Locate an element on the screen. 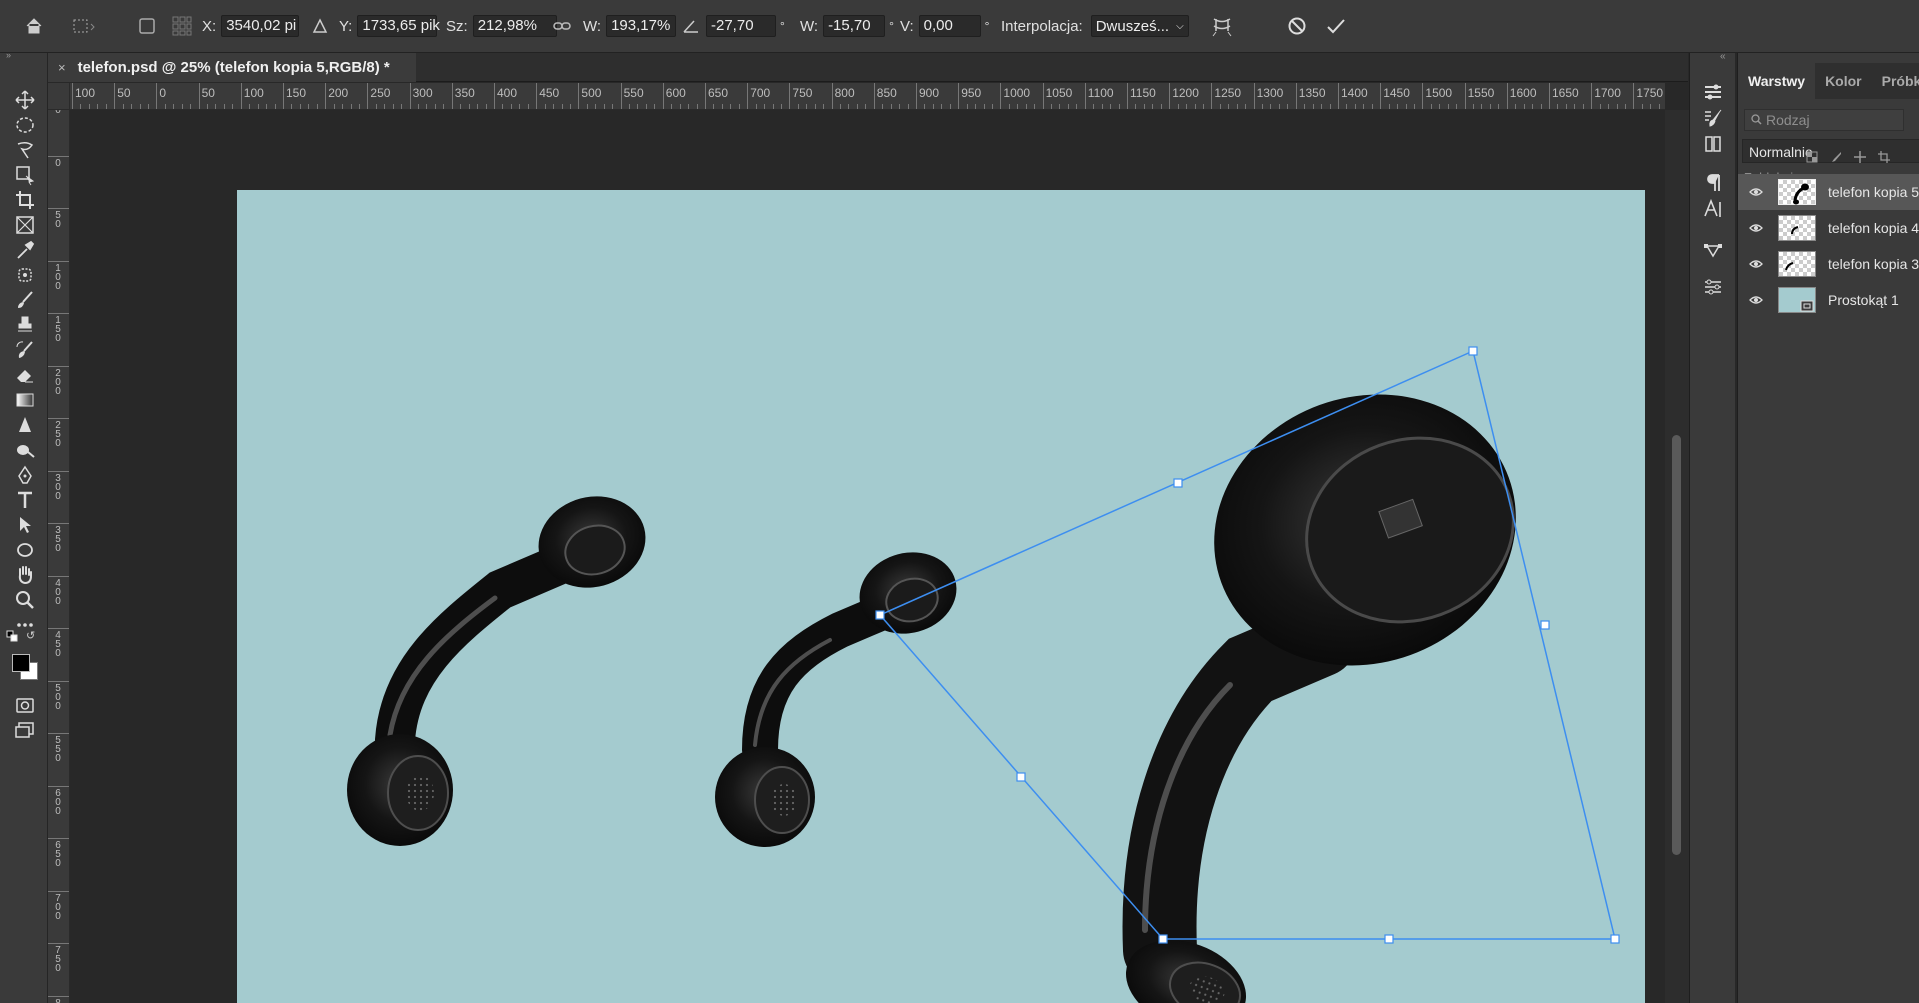 The image size is (1919, 1003). paragraph-panel-icon is located at coordinates (1713, 183).